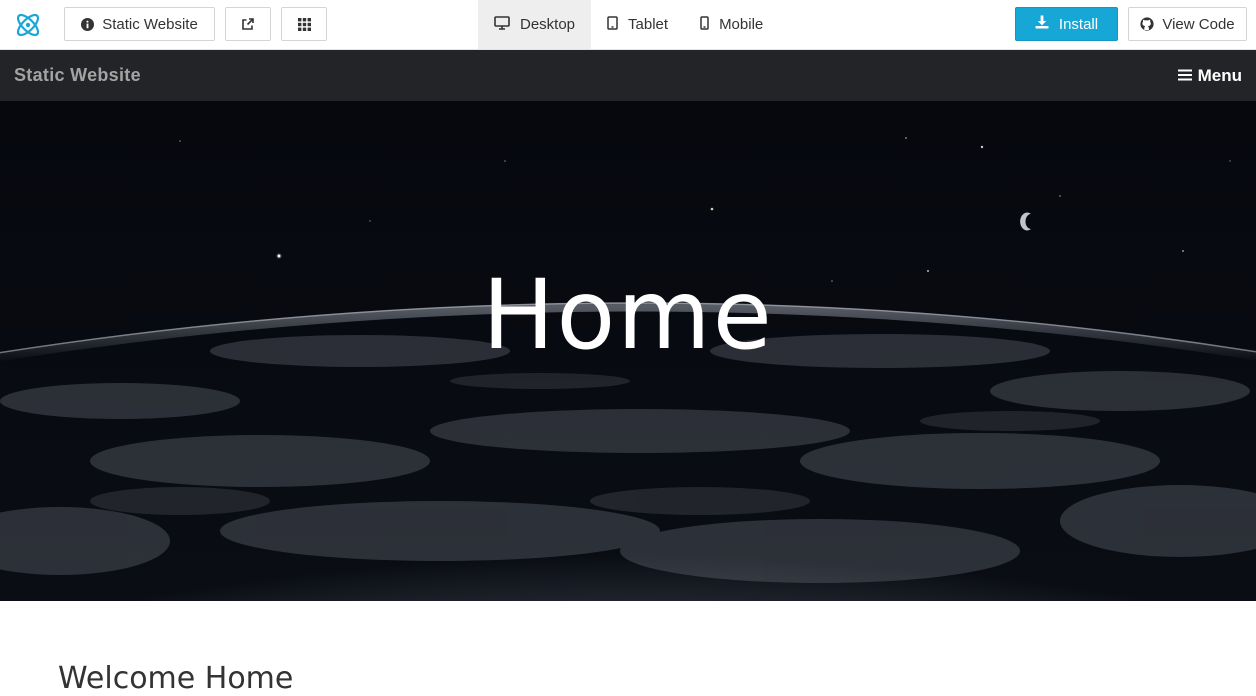  I want to click on install-button: Install, so click(1066, 24).